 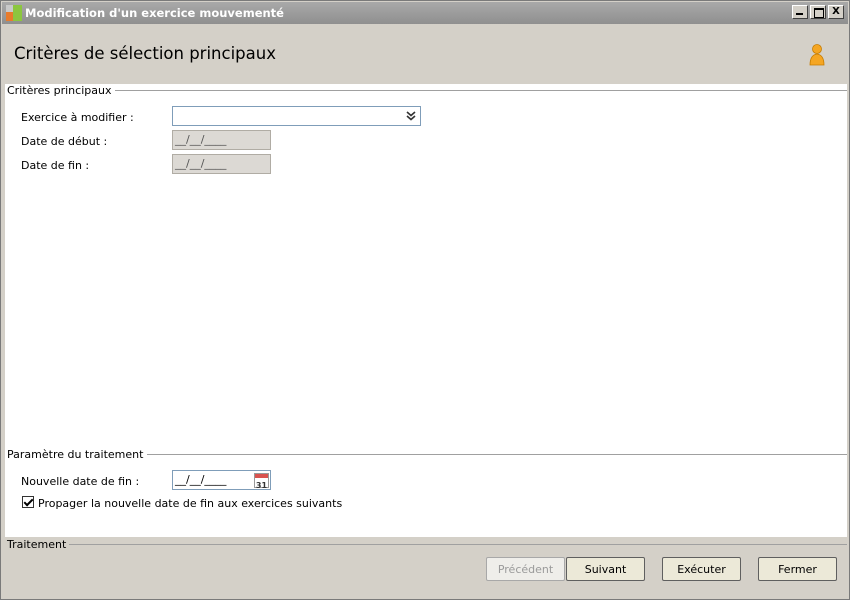 I want to click on calendar-day: 31, so click(x=261, y=485).